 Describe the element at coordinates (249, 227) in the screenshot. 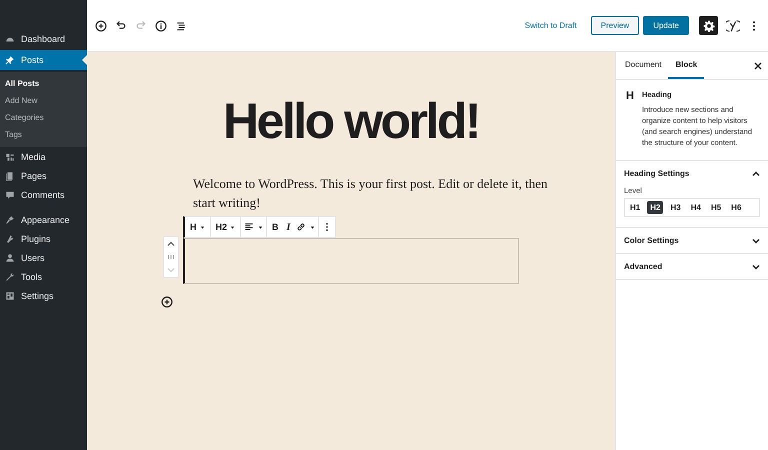

I see `align-left-icon` at that location.